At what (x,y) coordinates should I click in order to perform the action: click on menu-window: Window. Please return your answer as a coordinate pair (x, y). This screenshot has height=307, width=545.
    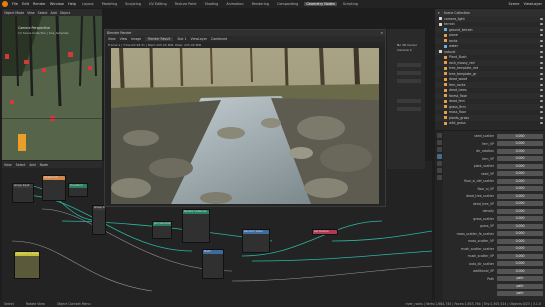
    Looking at the image, I should click on (57, 4).